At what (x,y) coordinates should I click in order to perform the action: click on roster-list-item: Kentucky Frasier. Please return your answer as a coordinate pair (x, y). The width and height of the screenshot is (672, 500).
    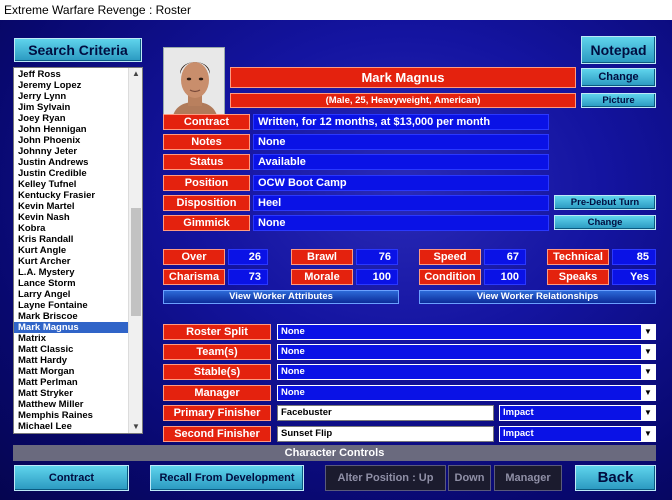
    Looking at the image, I should click on (71, 195).